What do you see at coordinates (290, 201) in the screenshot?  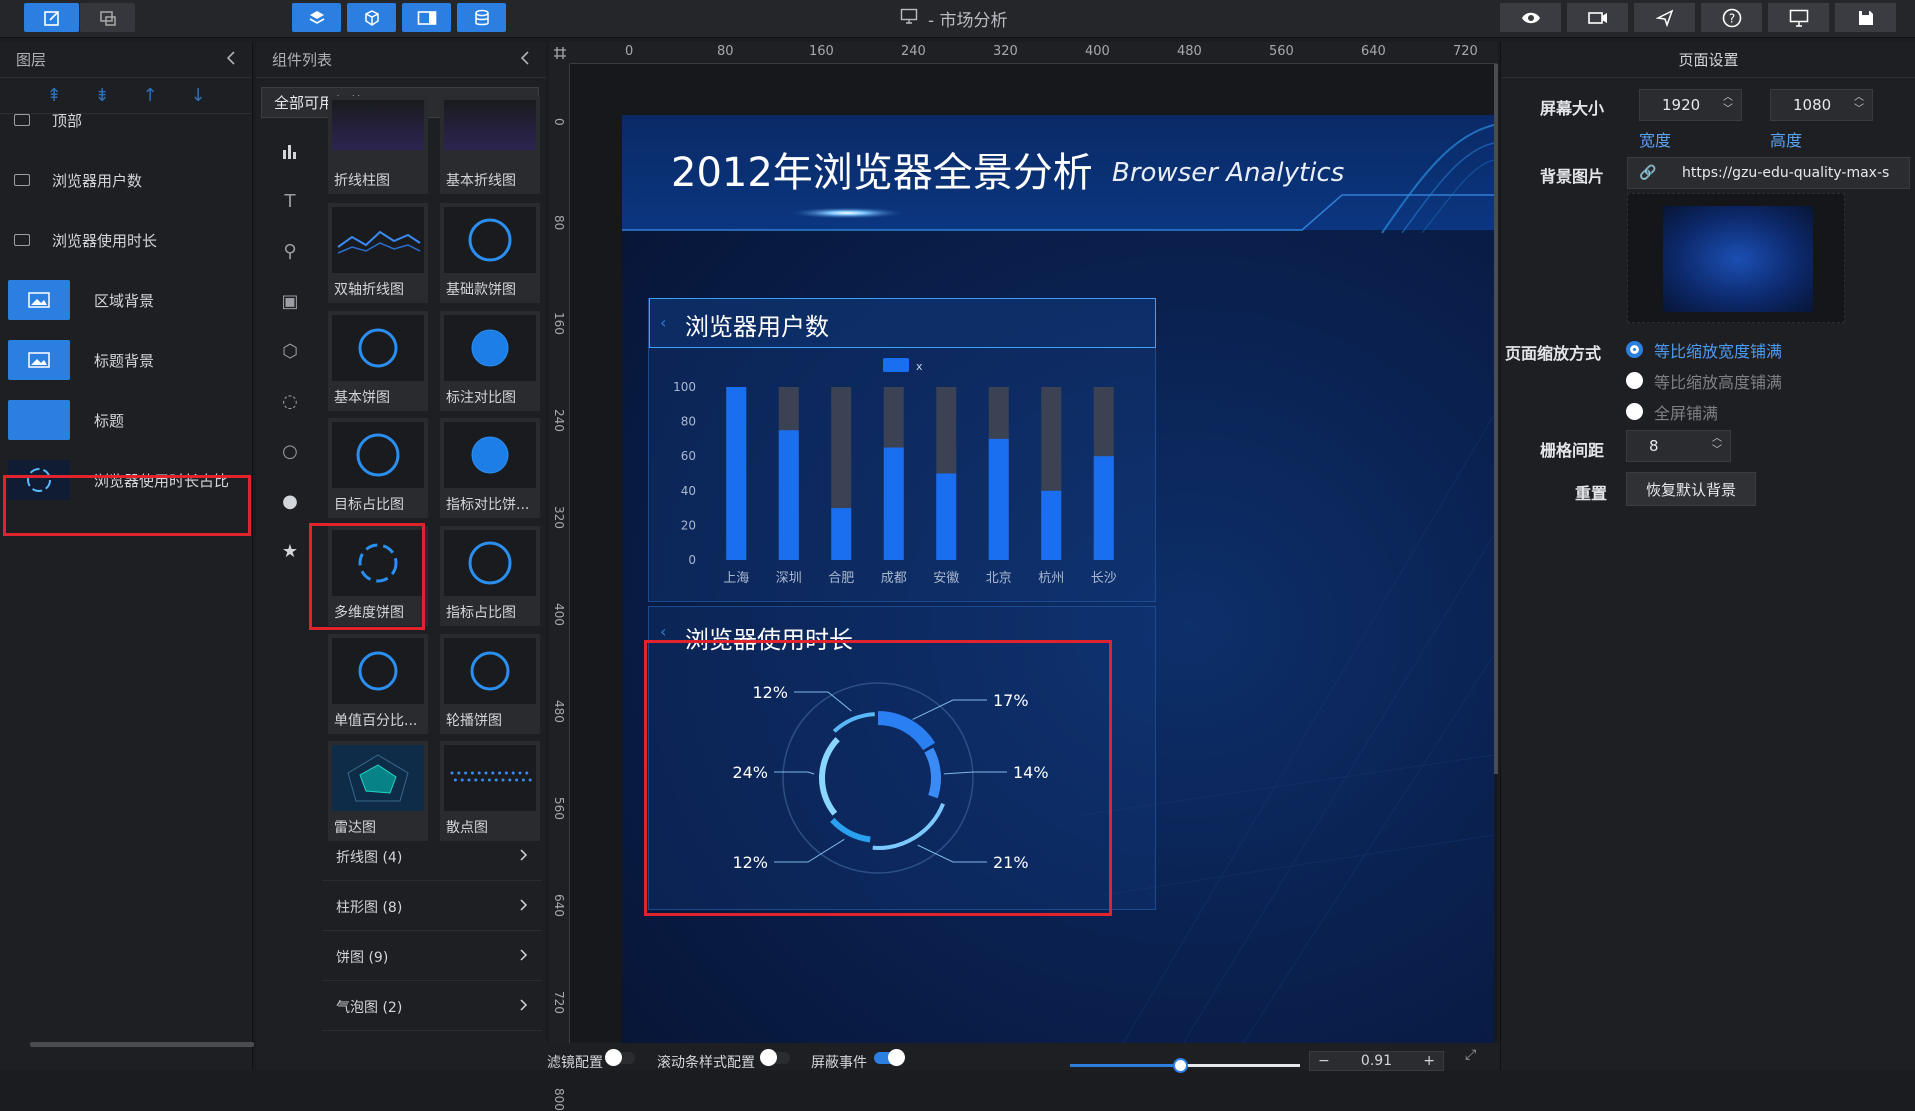 I see `text-icon: T` at bounding box center [290, 201].